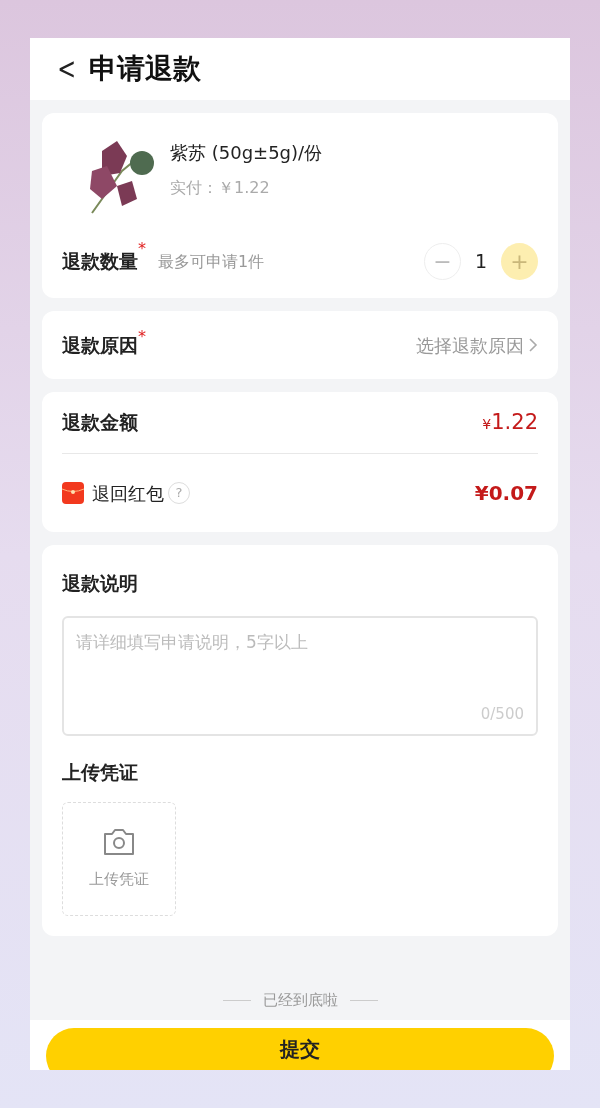 Image resolution: width=600 pixels, height=1108 pixels. Describe the element at coordinates (145, 69) in the screenshot. I see `page-title: 申请退款` at that location.